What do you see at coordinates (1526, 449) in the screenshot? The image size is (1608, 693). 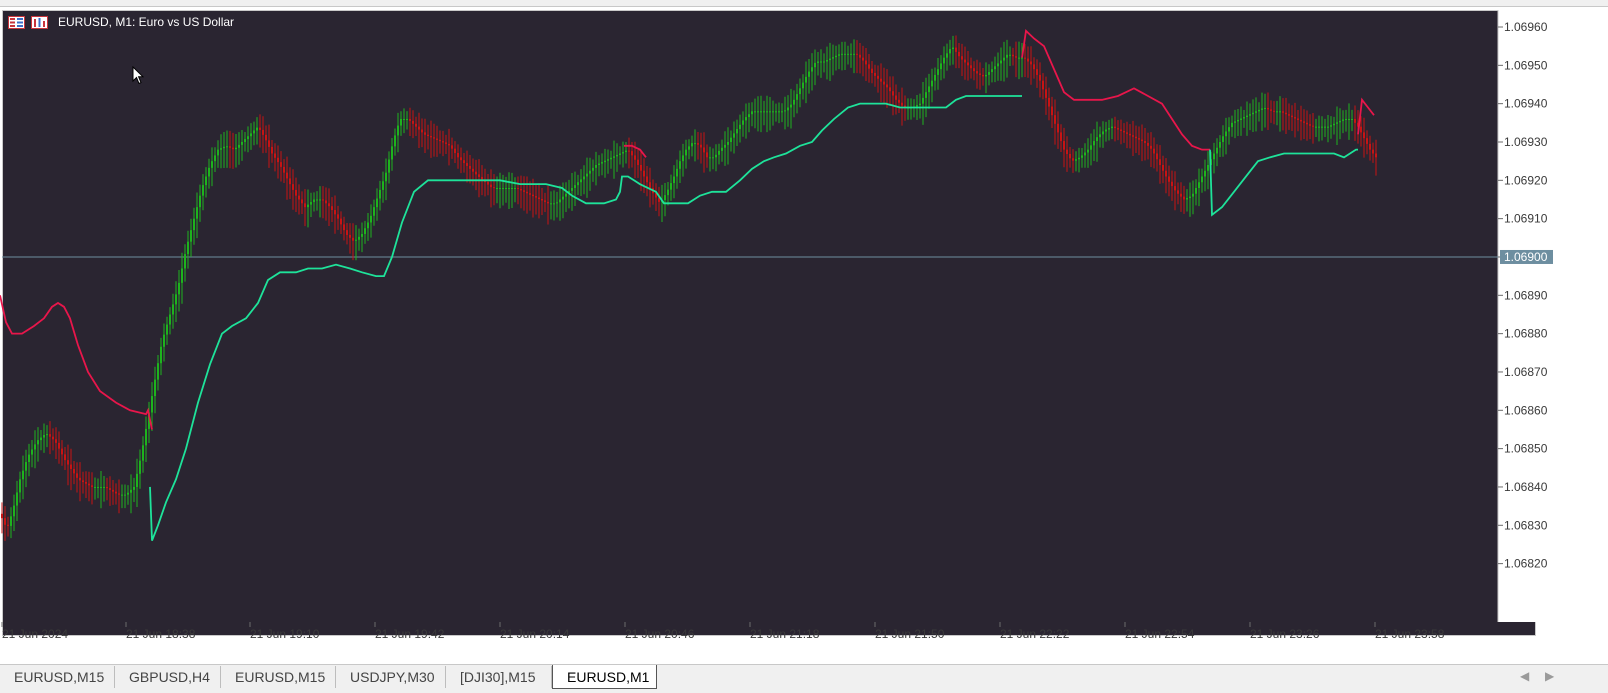 I see `price-axis-label: 1.06850` at bounding box center [1526, 449].